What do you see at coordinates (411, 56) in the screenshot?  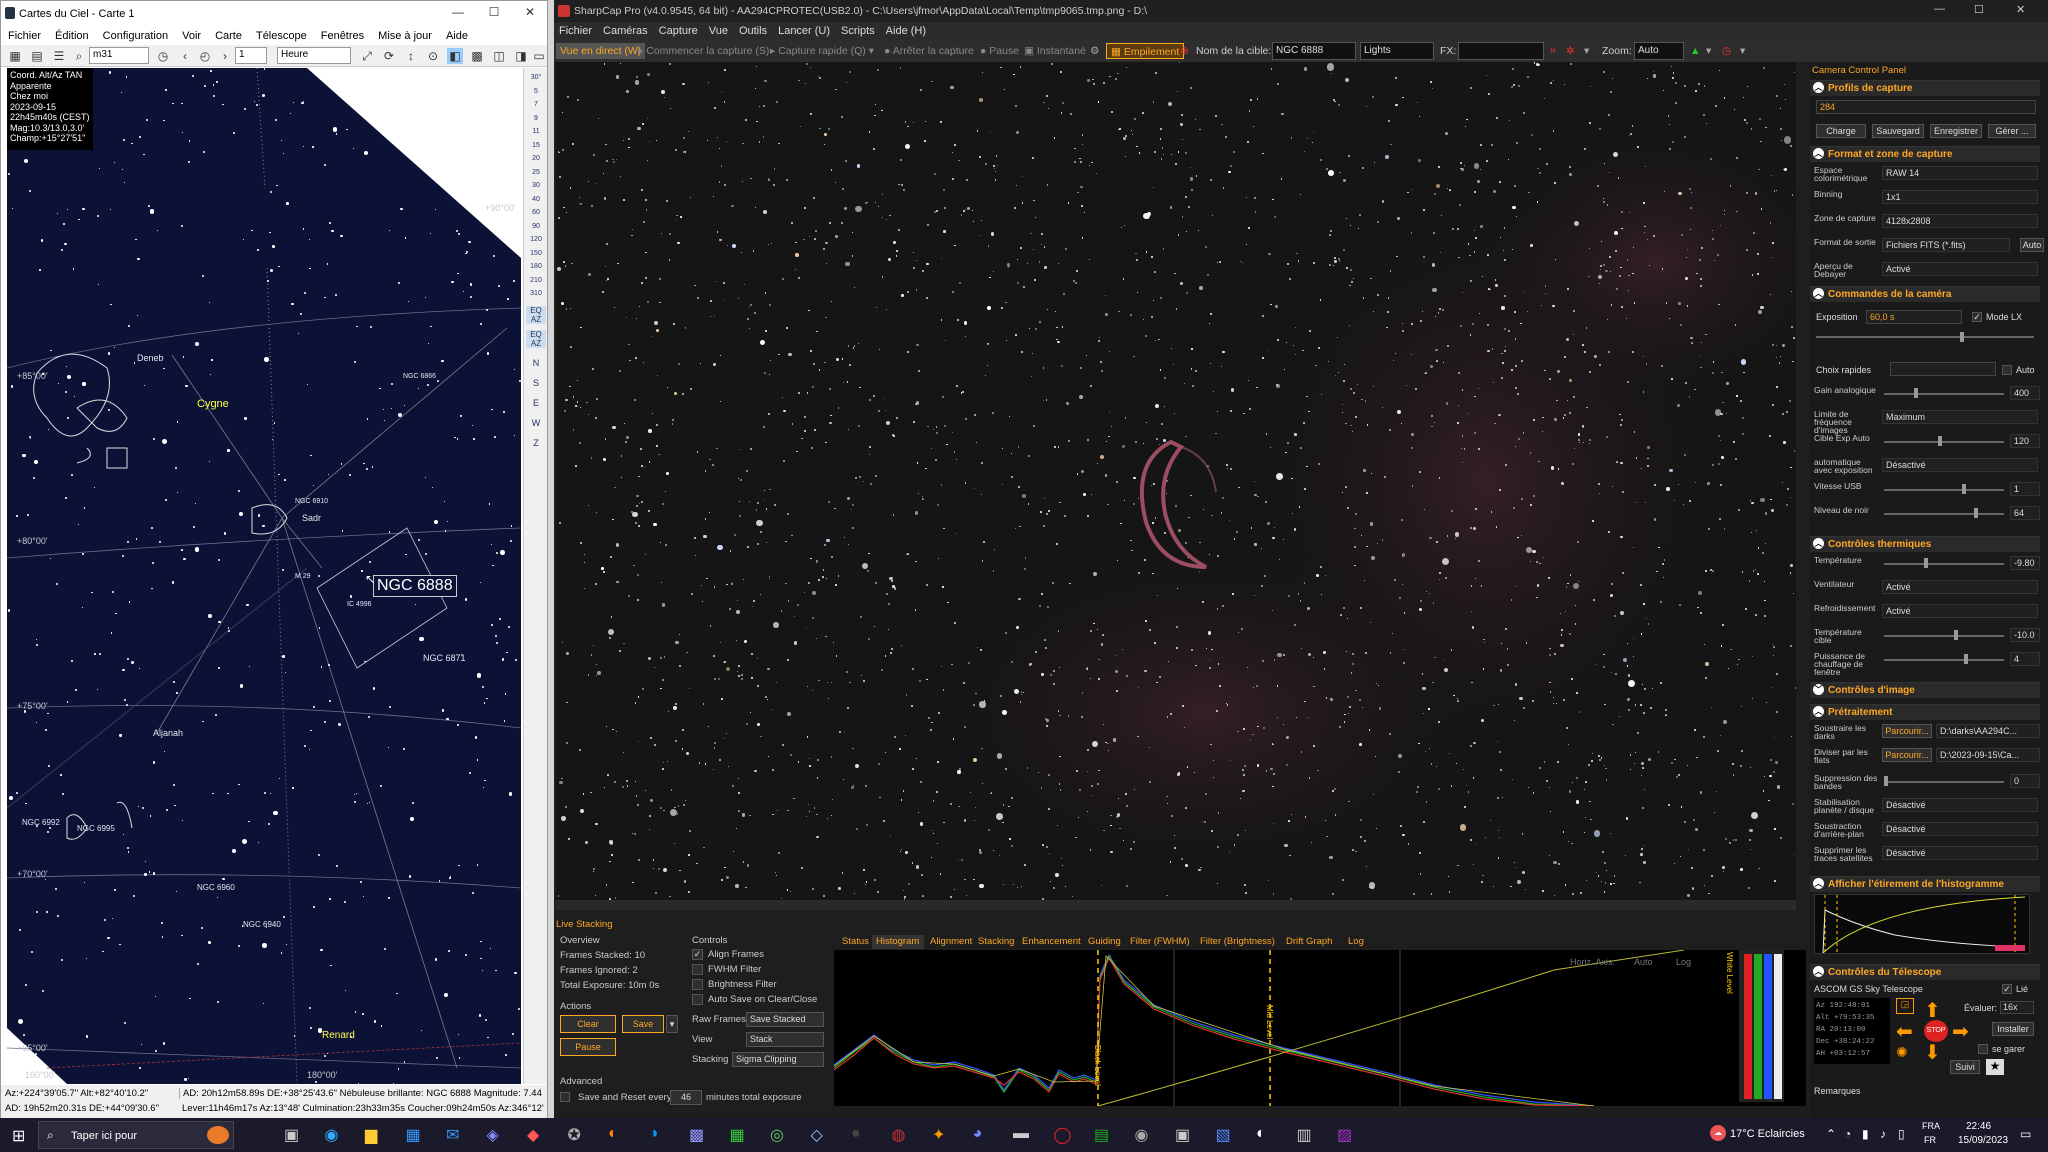 I see `flip-icon: ↕` at bounding box center [411, 56].